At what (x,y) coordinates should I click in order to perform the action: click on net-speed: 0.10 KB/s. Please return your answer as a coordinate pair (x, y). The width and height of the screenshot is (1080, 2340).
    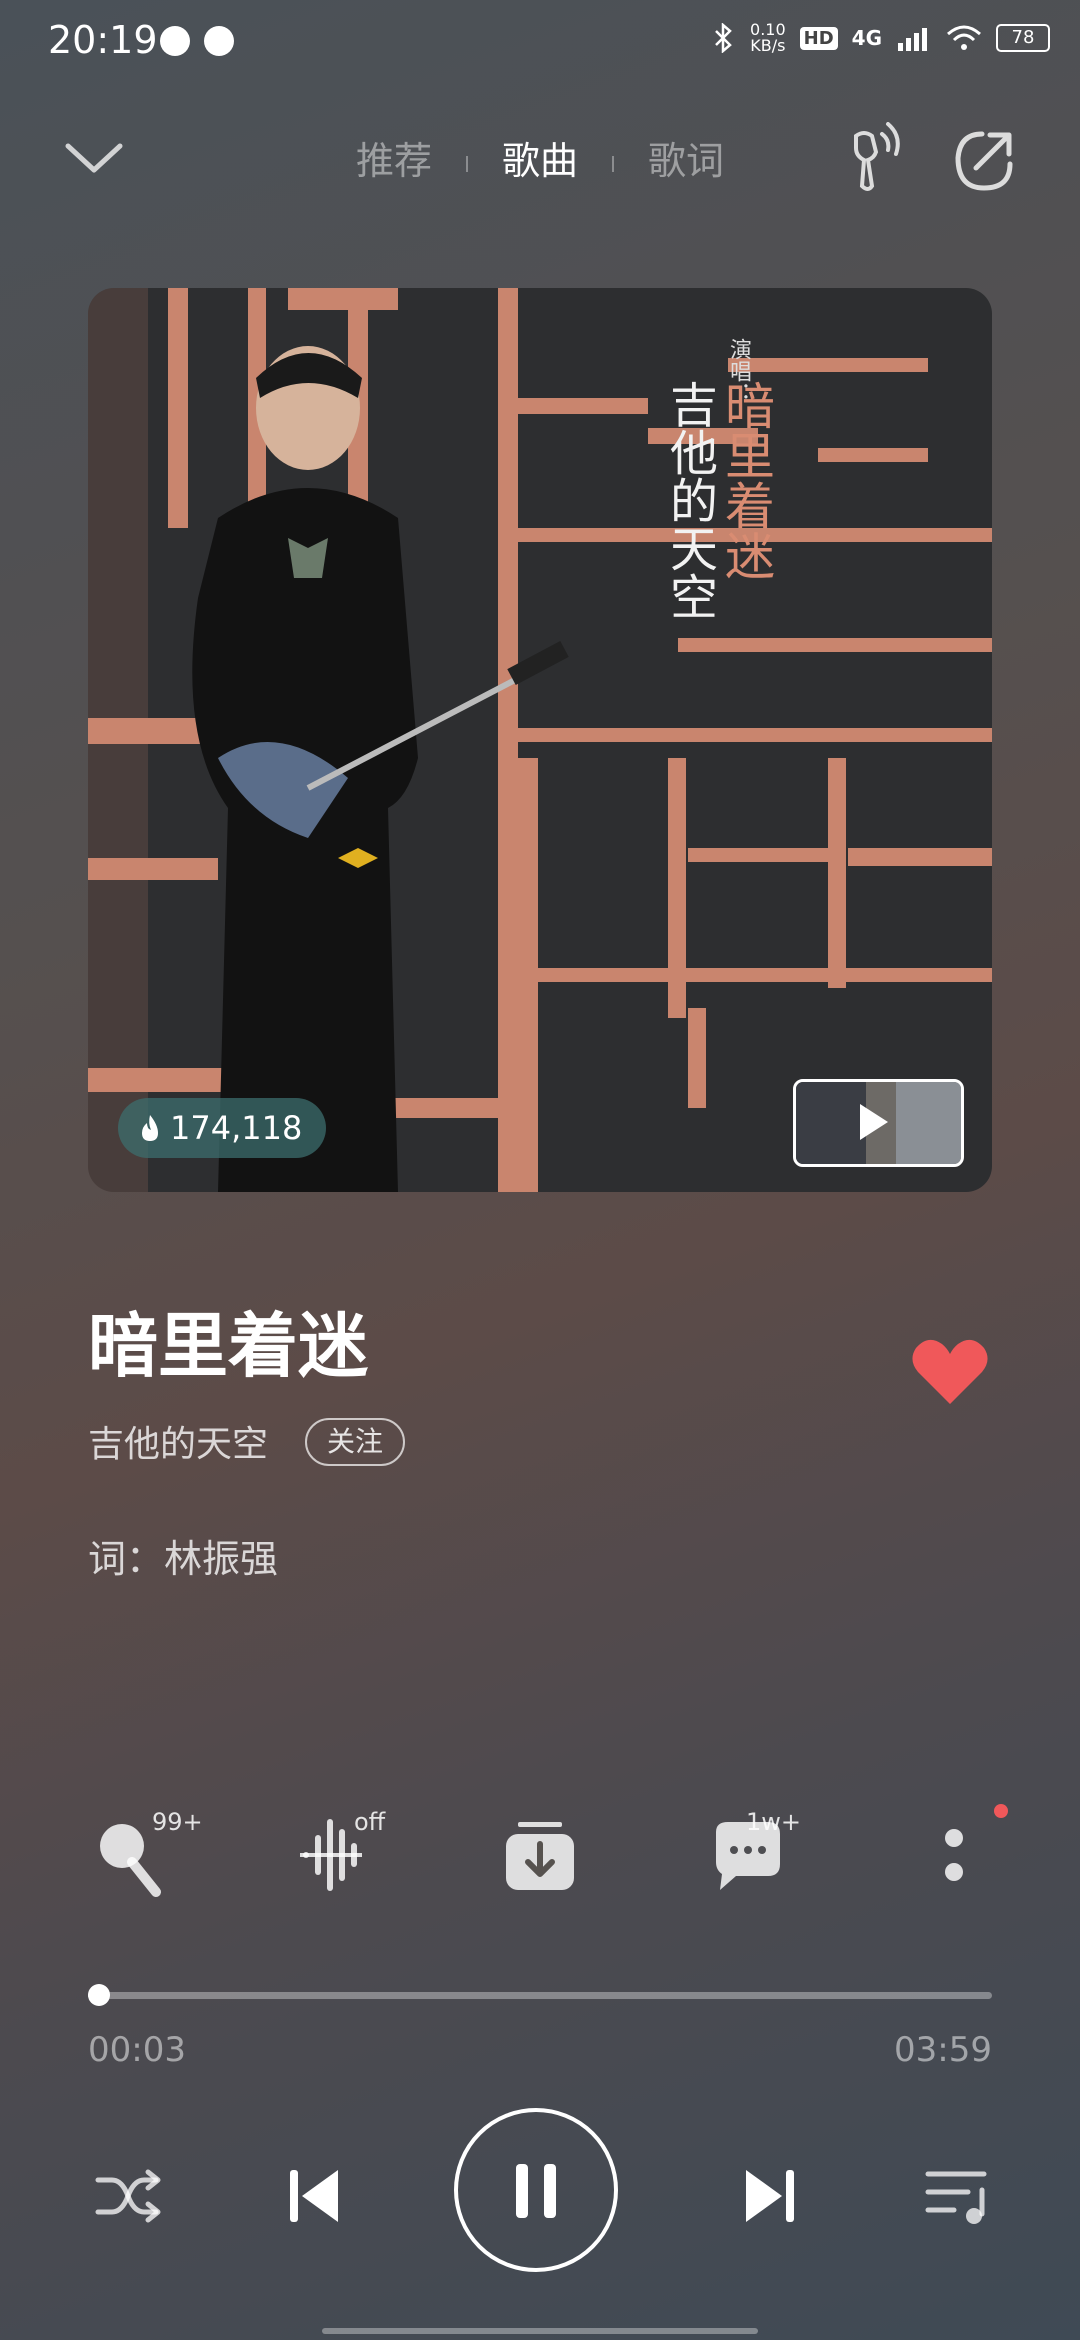
    Looking at the image, I should click on (768, 38).